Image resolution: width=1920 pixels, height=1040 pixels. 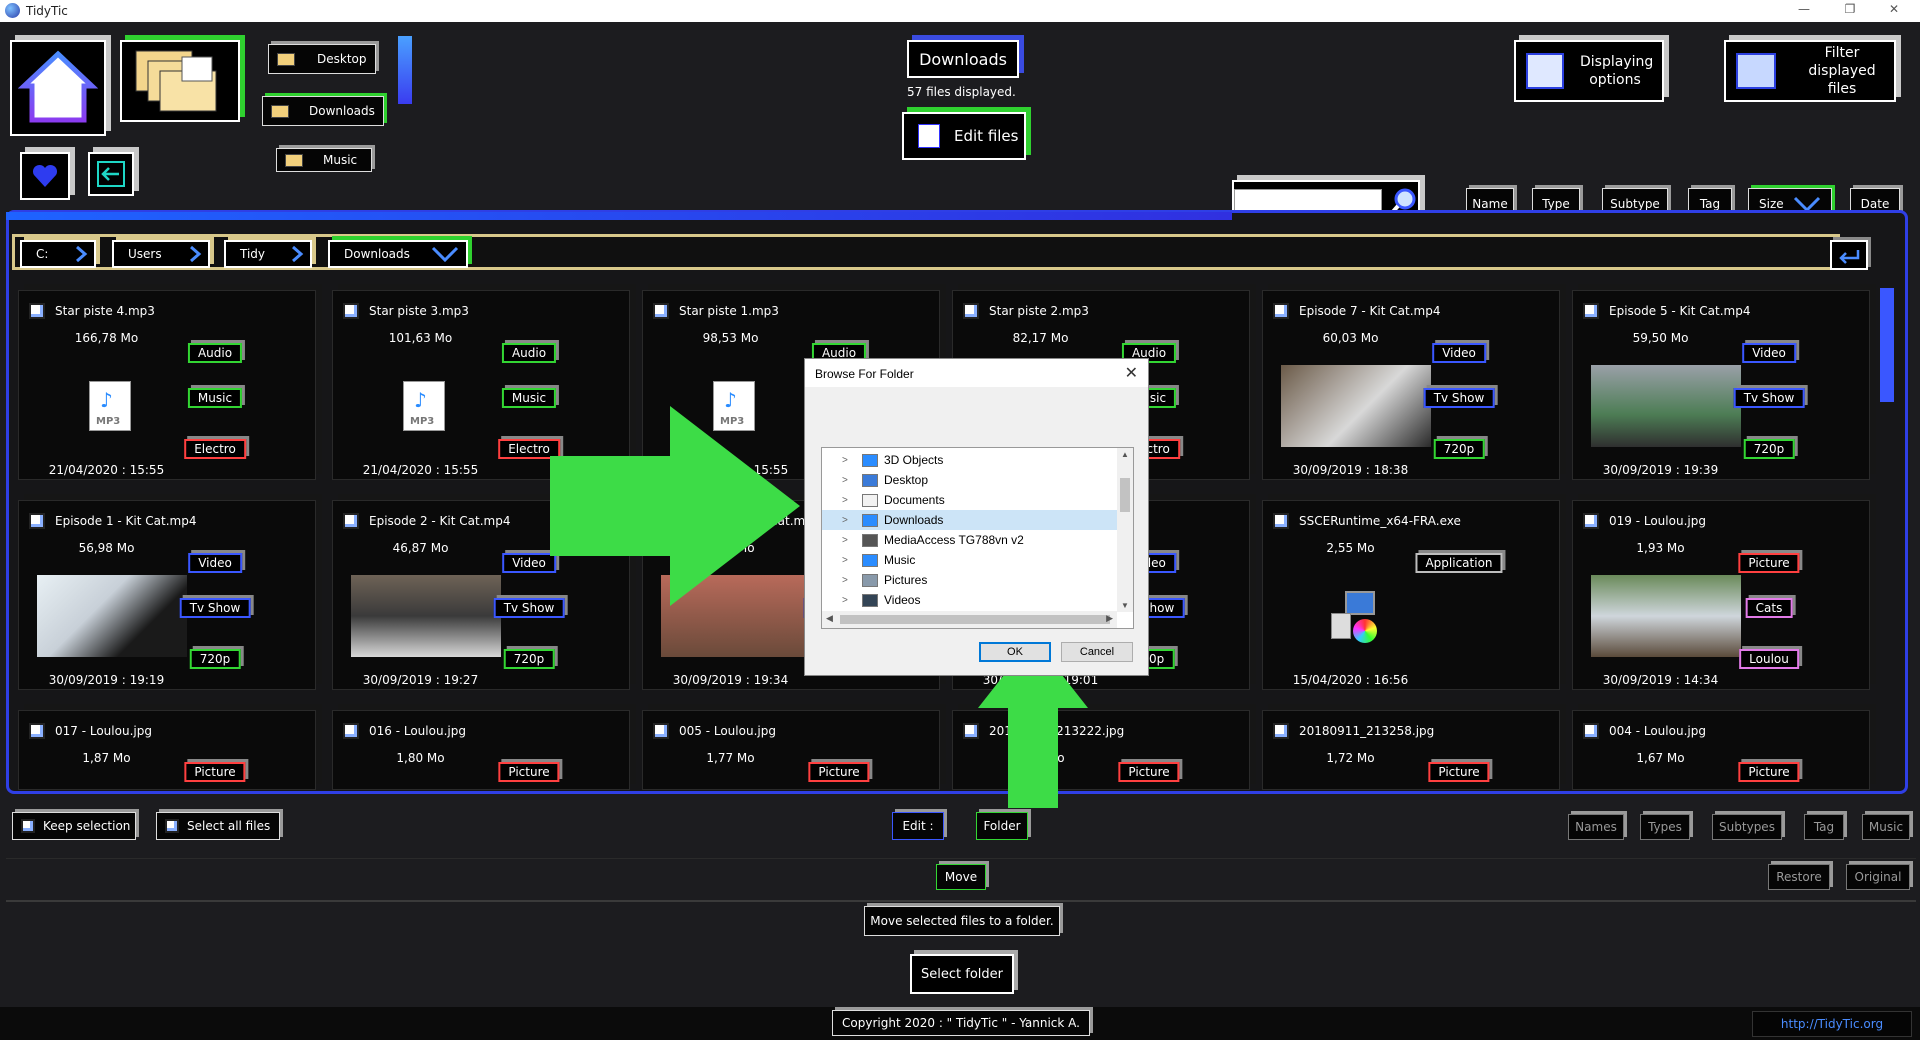 I want to click on close-button: ✕, so click(x=1894, y=11).